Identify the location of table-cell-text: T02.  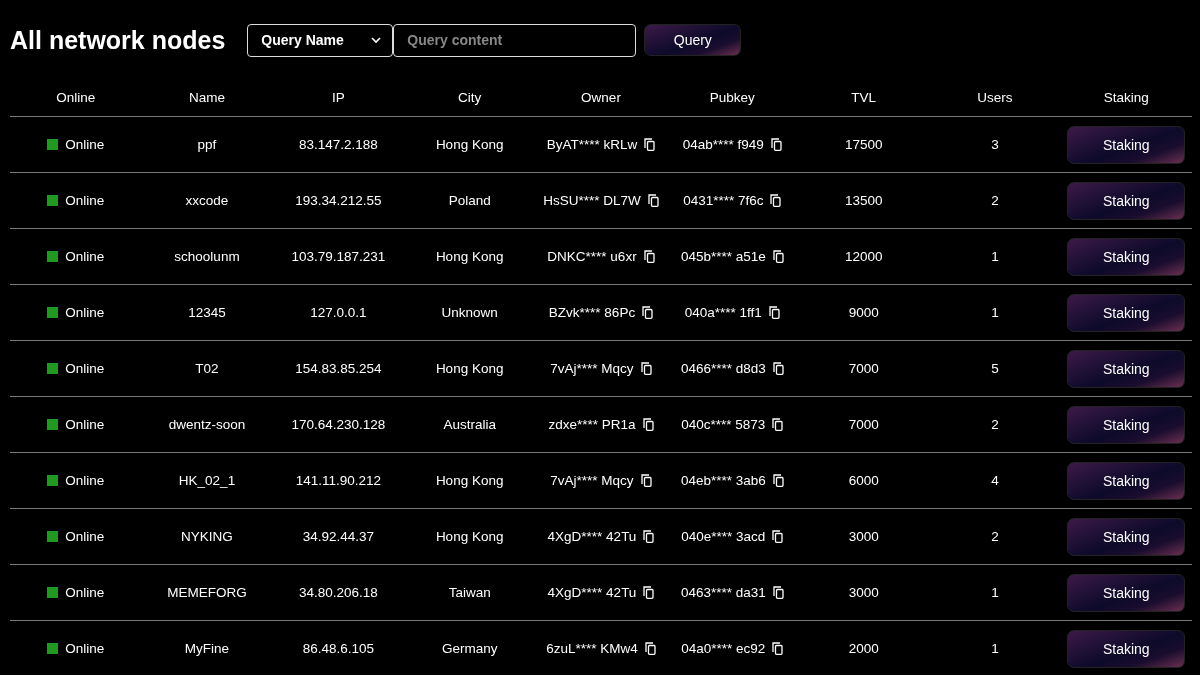
(207, 368).